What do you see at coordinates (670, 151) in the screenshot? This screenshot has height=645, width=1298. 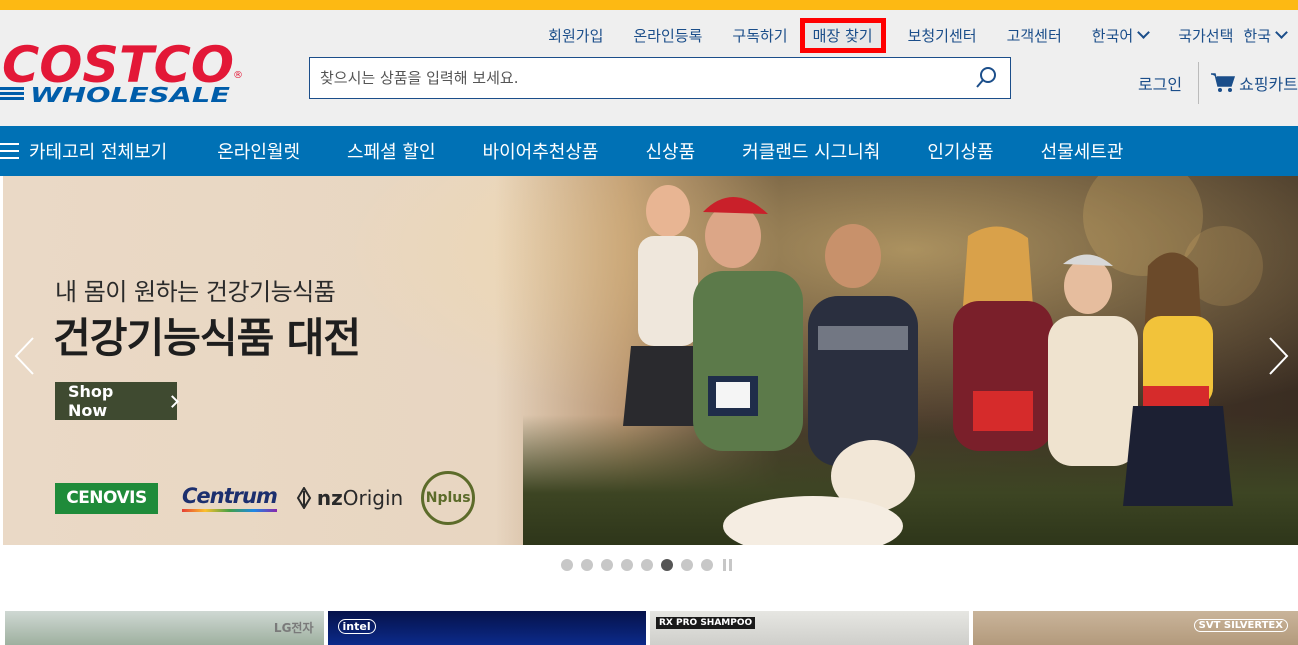 I see `nav-item-new-products: 신상품` at bounding box center [670, 151].